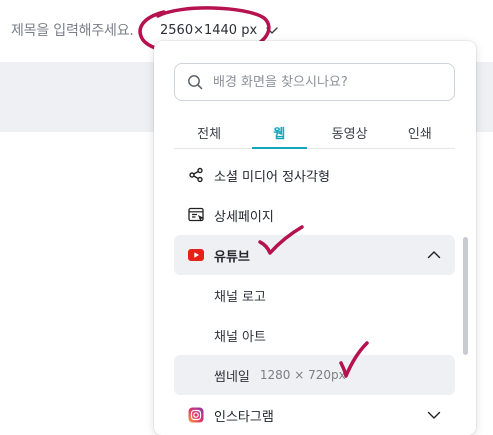 This screenshot has height=435, width=493. What do you see at coordinates (302, 375) in the screenshot?
I see `sub-item-dimensions: 1280 × 720px` at bounding box center [302, 375].